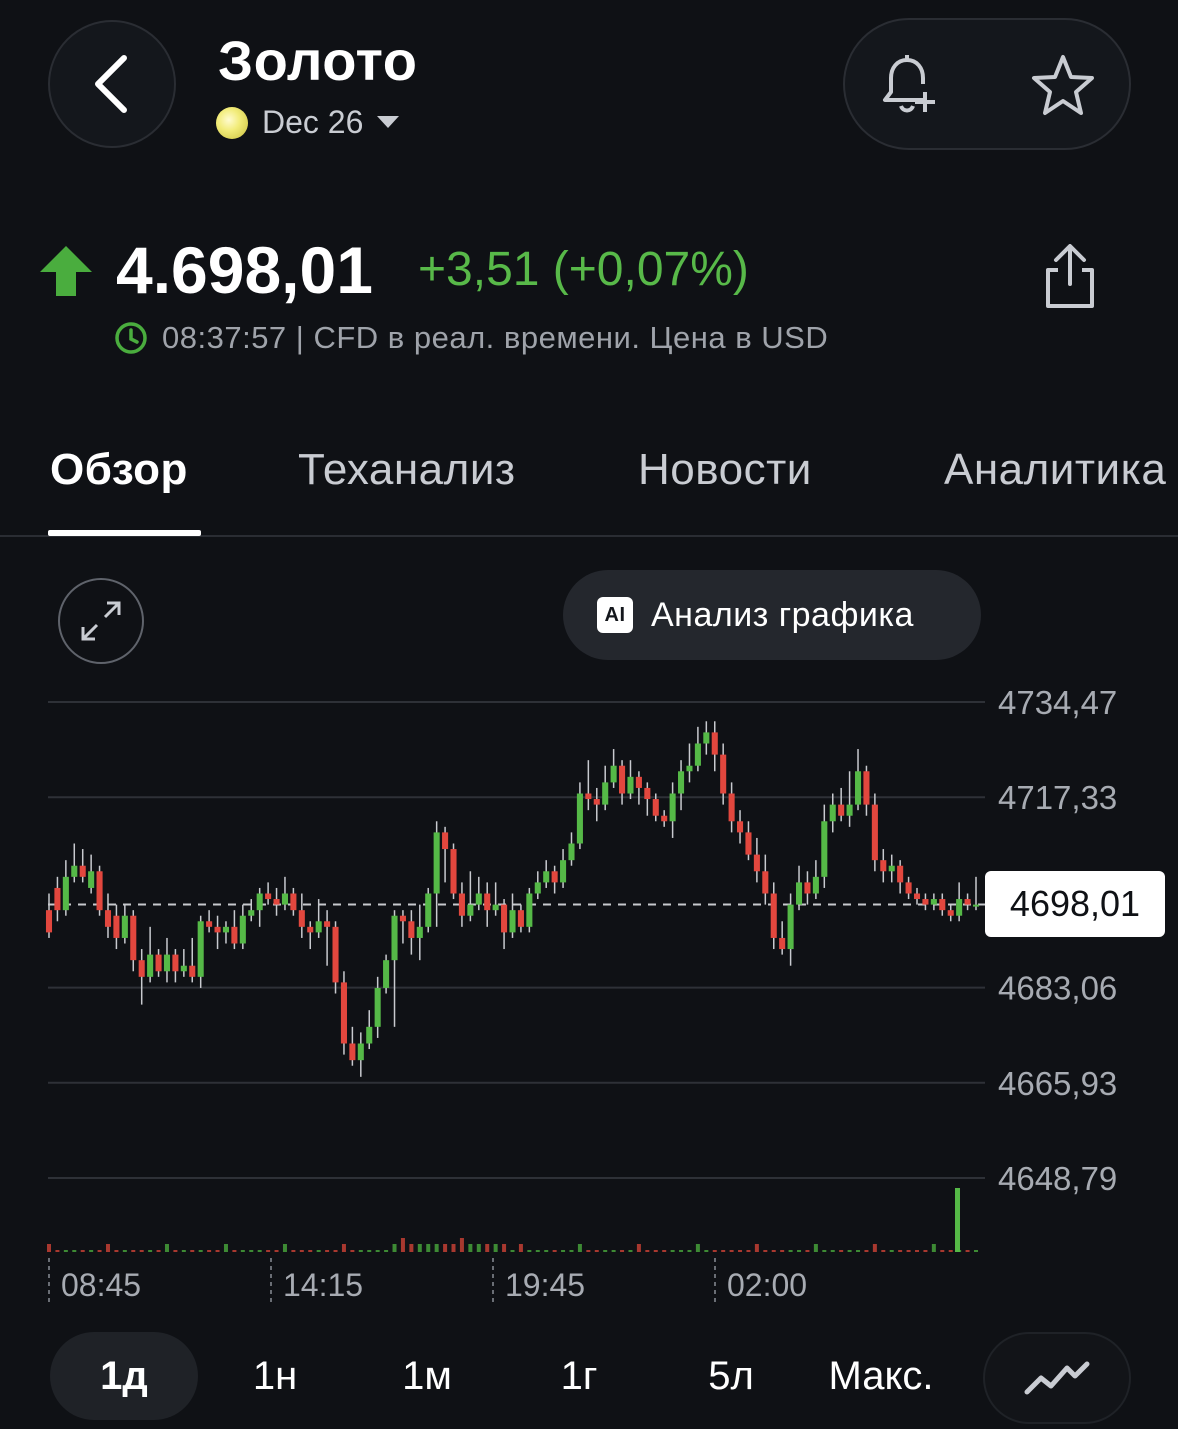 This screenshot has height=1429, width=1178. Describe the element at coordinates (725, 470) in the screenshot. I see `tab-news: Новости` at that location.